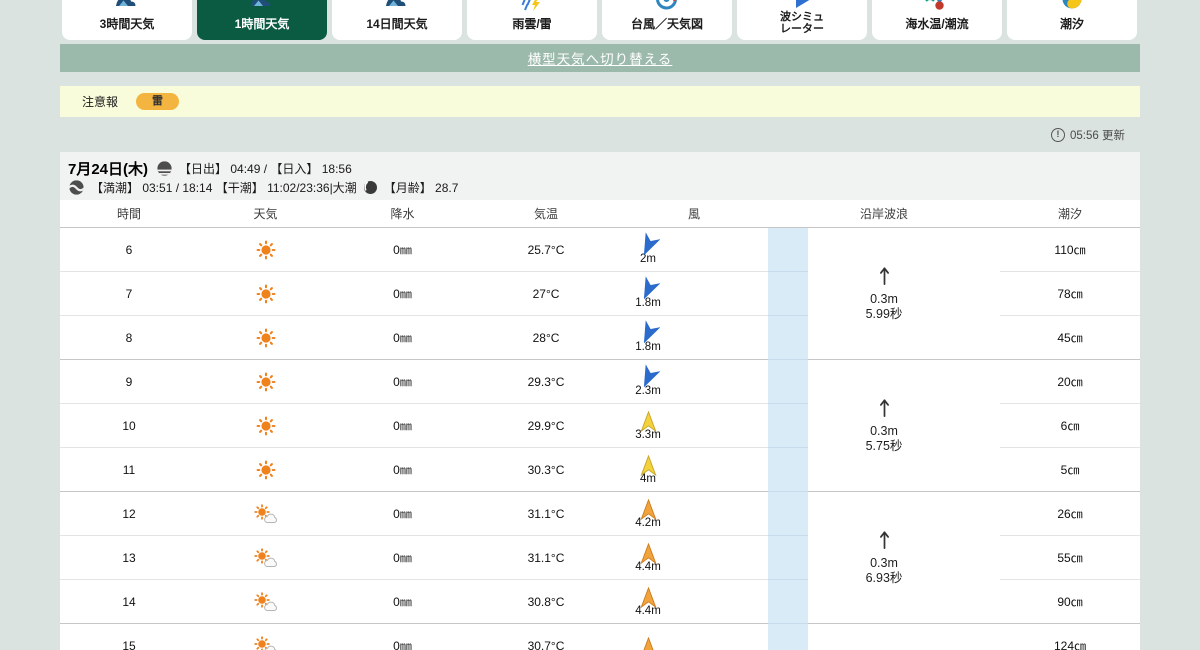  Describe the element at coordinates (546, 337) in the screenshot. I see `temp-cell: 28°C` at that location.